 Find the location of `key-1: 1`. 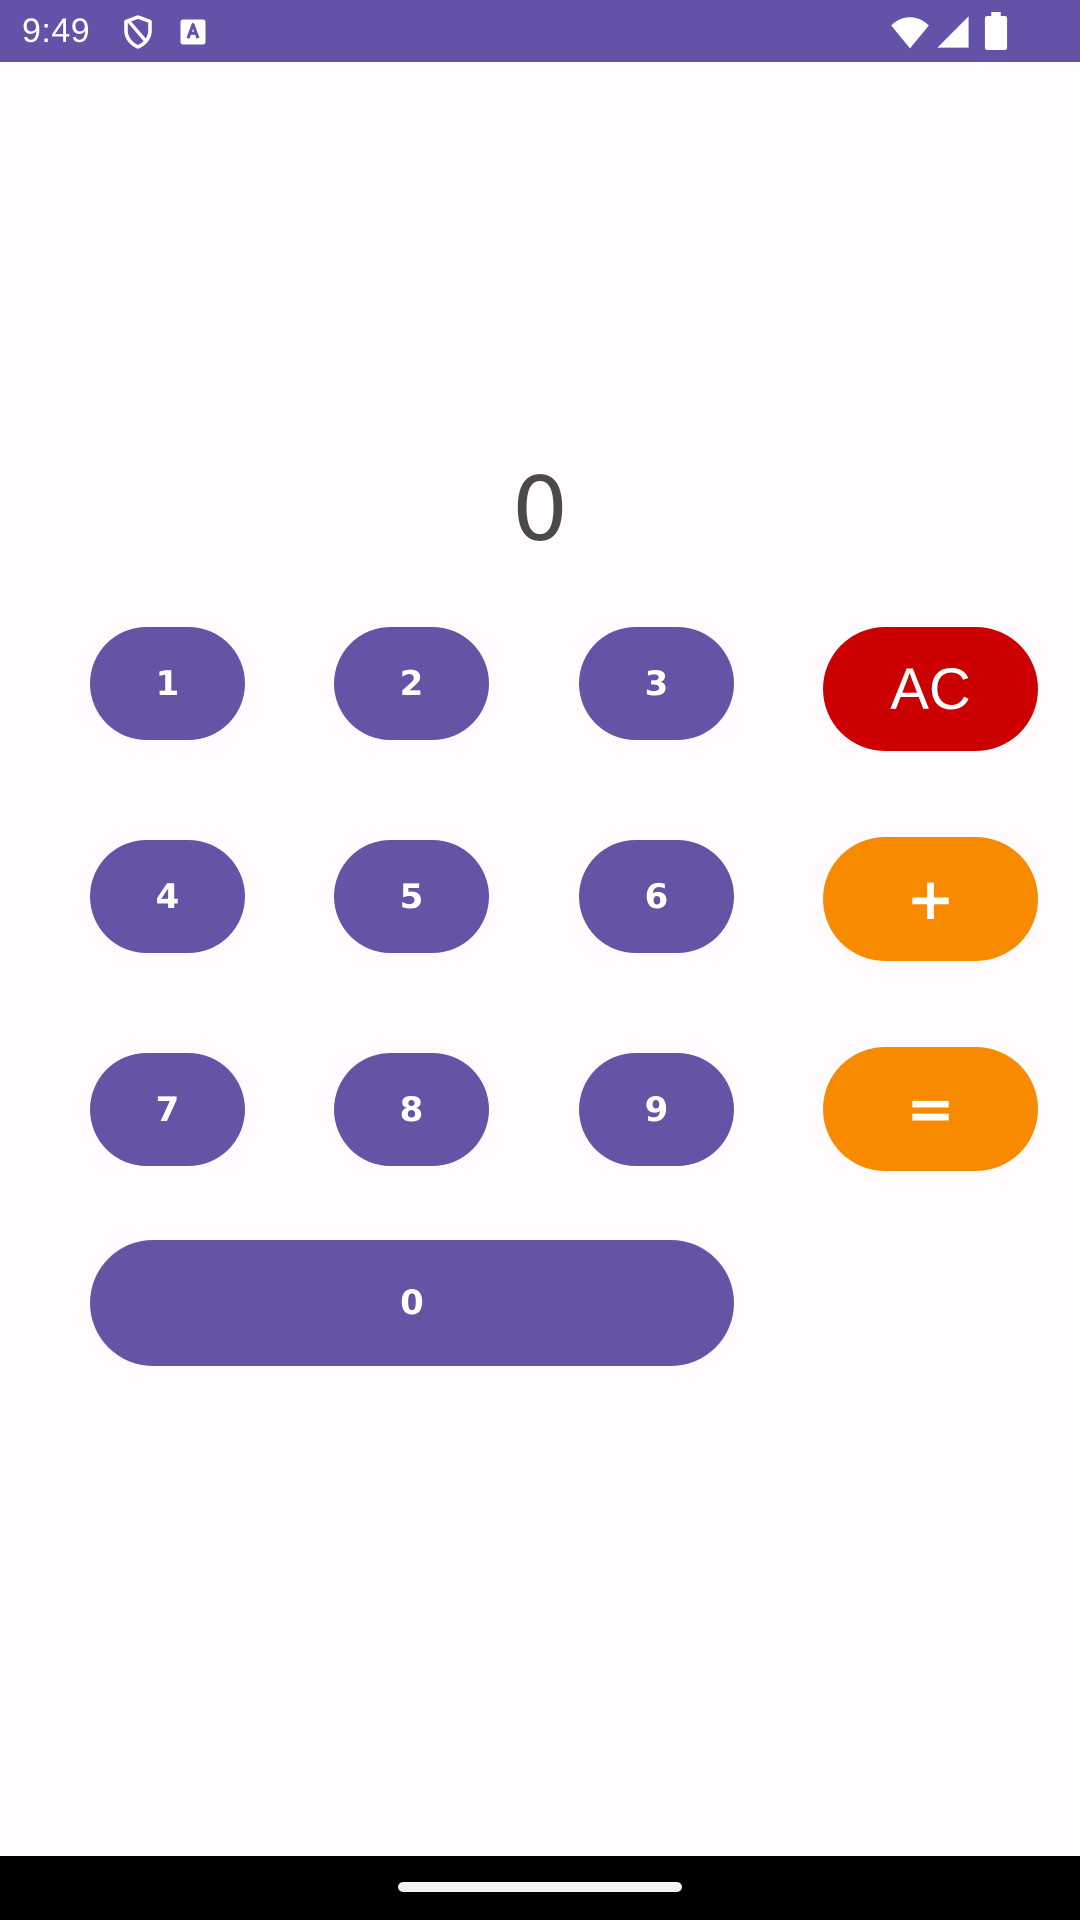

key-1: 1 is located at coordinates (167, 683).